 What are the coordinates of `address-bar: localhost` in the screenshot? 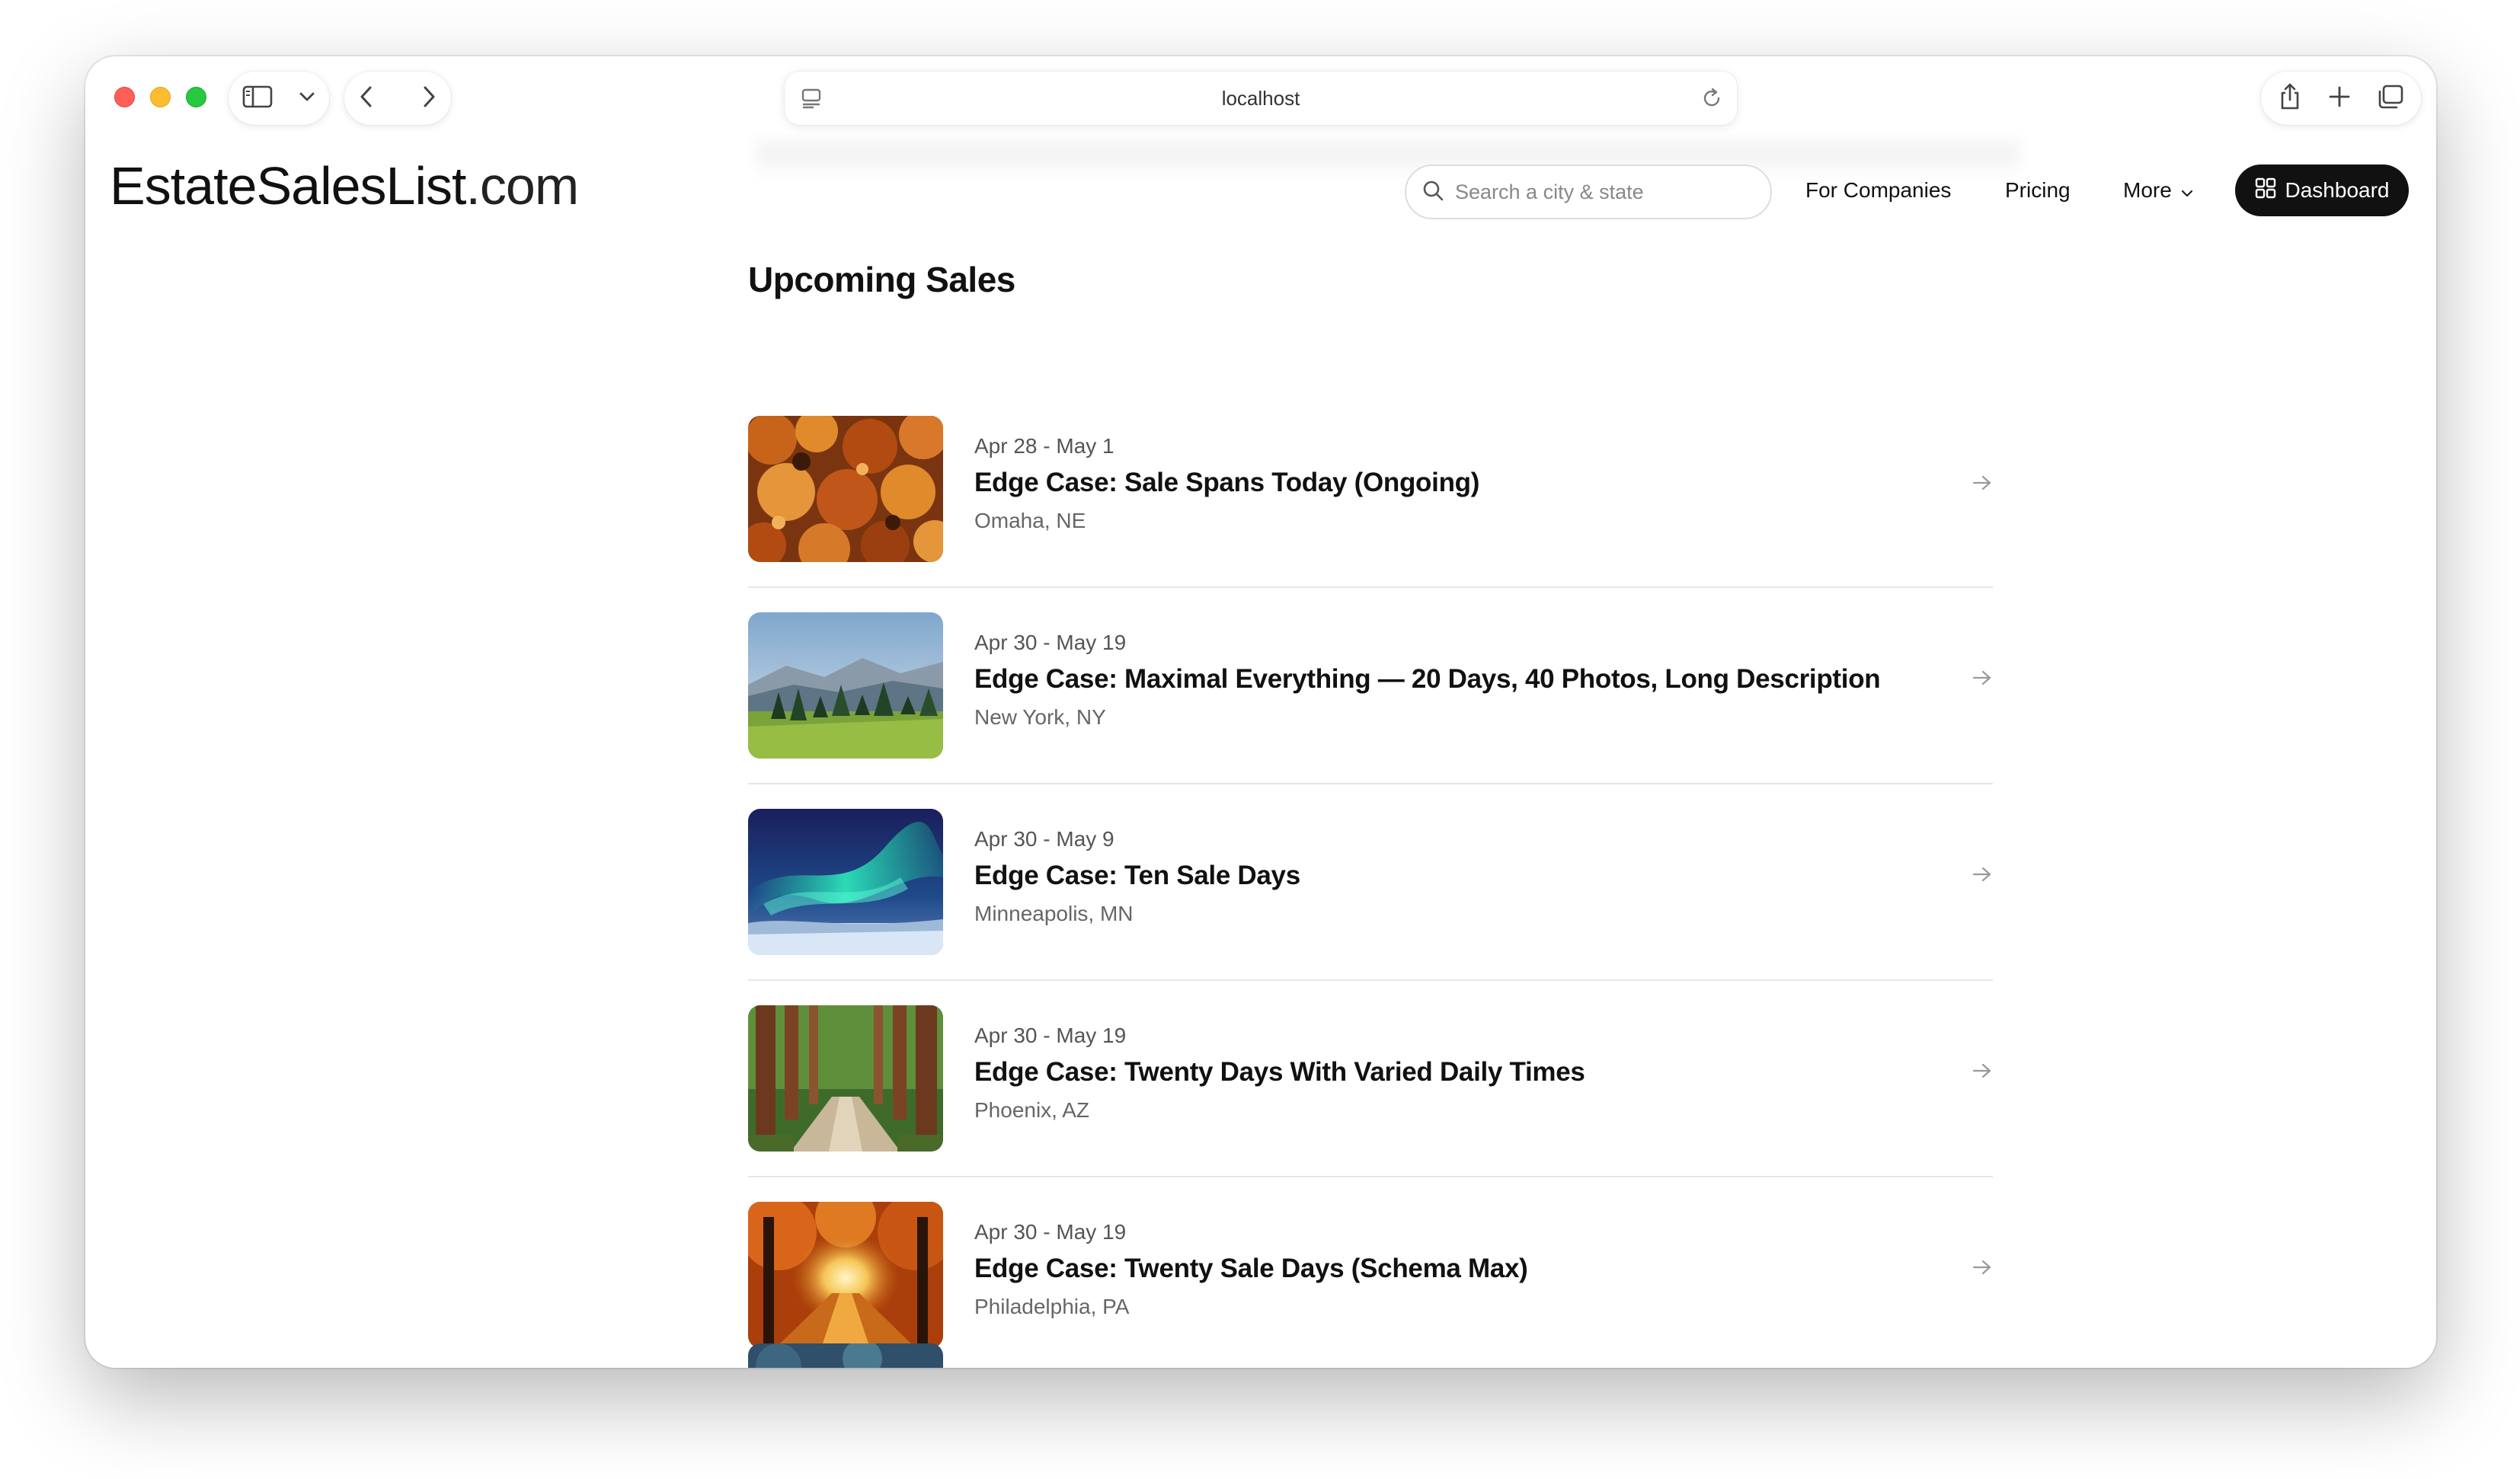 It's located at (1261, 98).